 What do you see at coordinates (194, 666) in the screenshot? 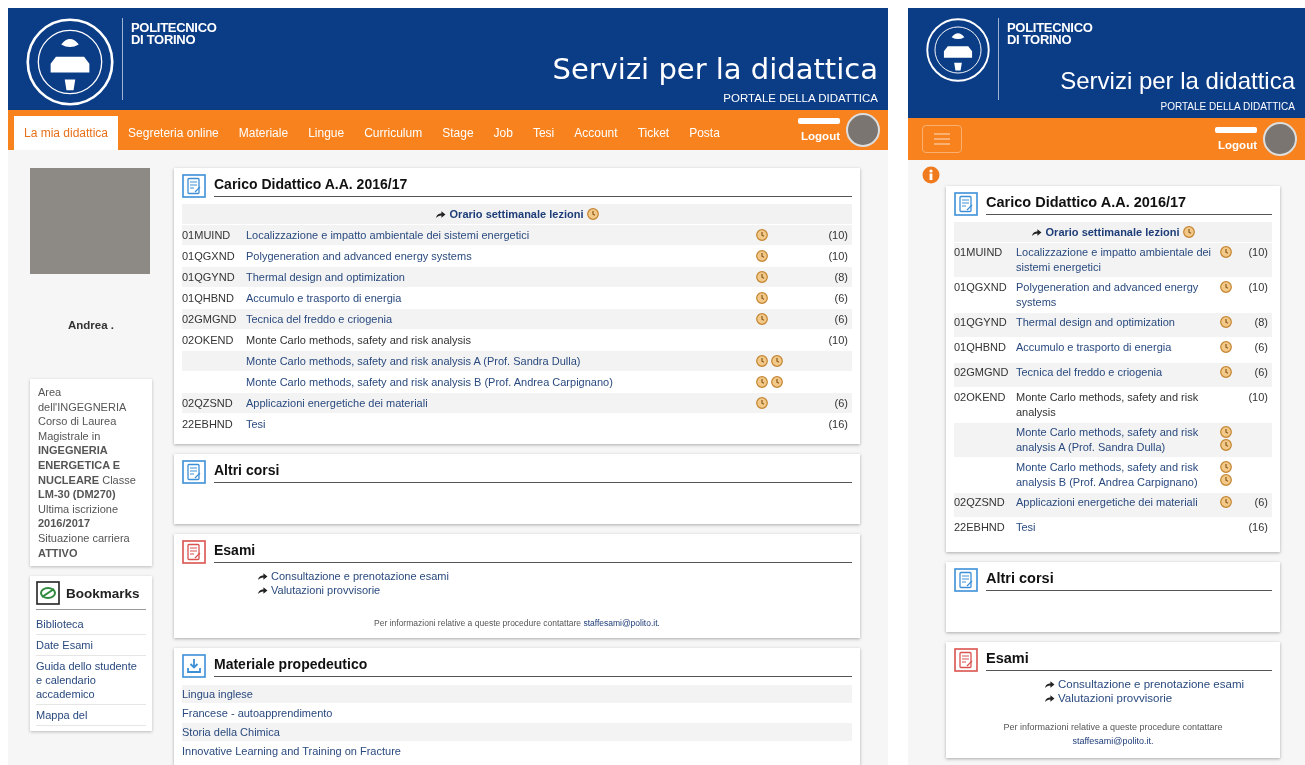
I see `download-icon` at bounding box center [194, 666].